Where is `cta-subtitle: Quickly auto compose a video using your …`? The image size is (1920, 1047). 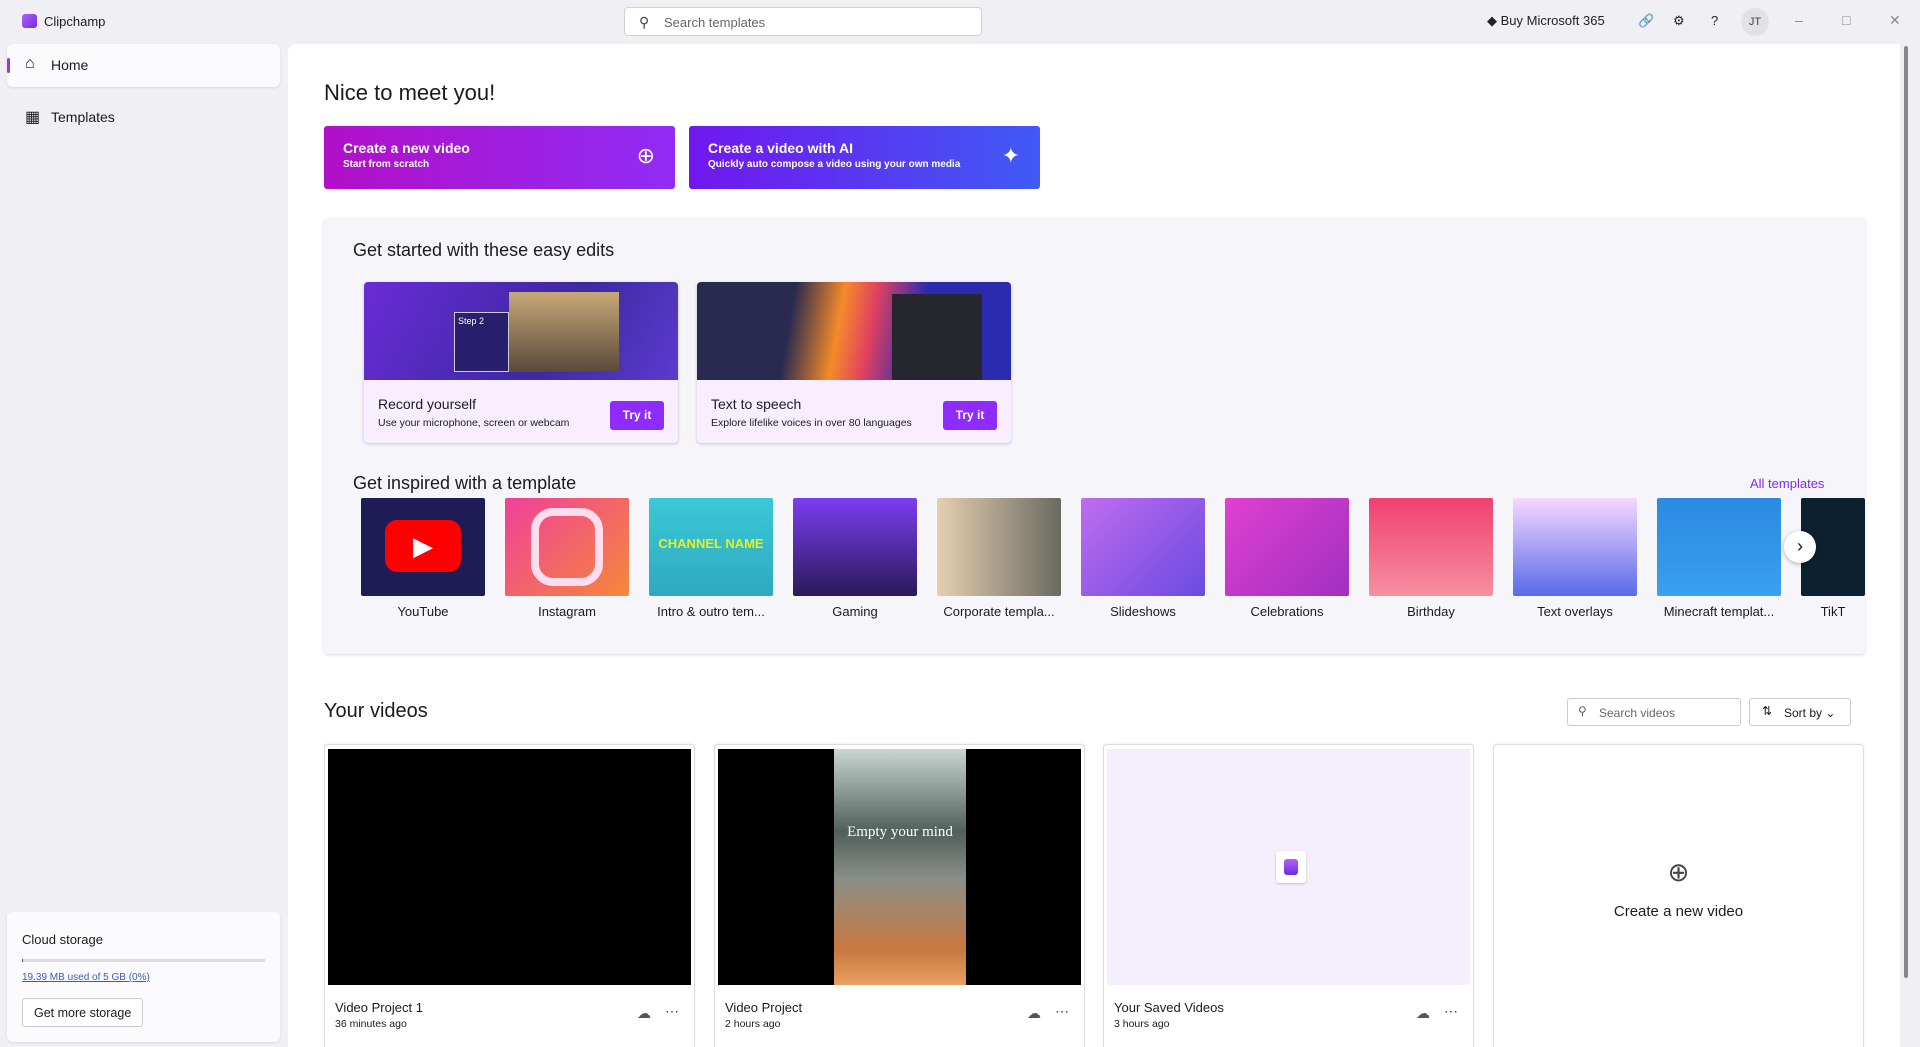 cta-subtitle: Quickly auto compose a video using your … is located at coordinates (834, 164).